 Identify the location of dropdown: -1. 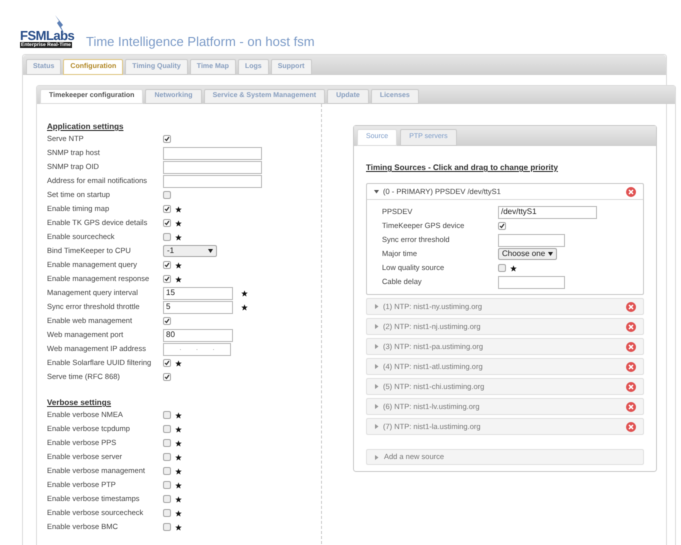
(190, 251).